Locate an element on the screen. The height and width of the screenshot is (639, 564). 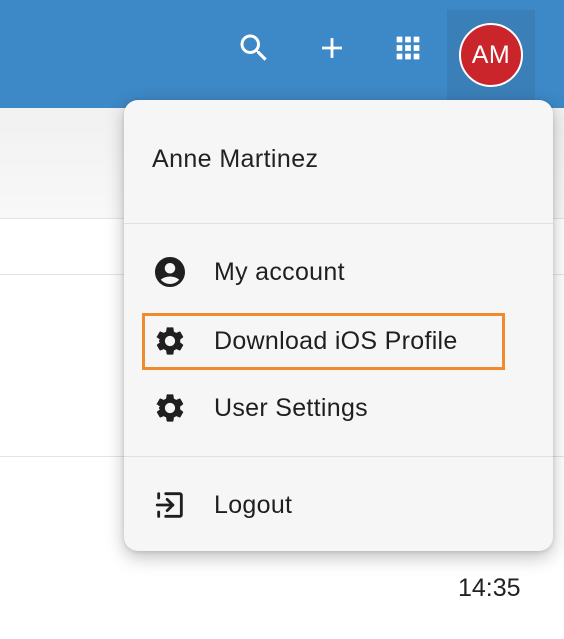
menu-user-name: Anne Martinez is located at coordinates (235, 159).